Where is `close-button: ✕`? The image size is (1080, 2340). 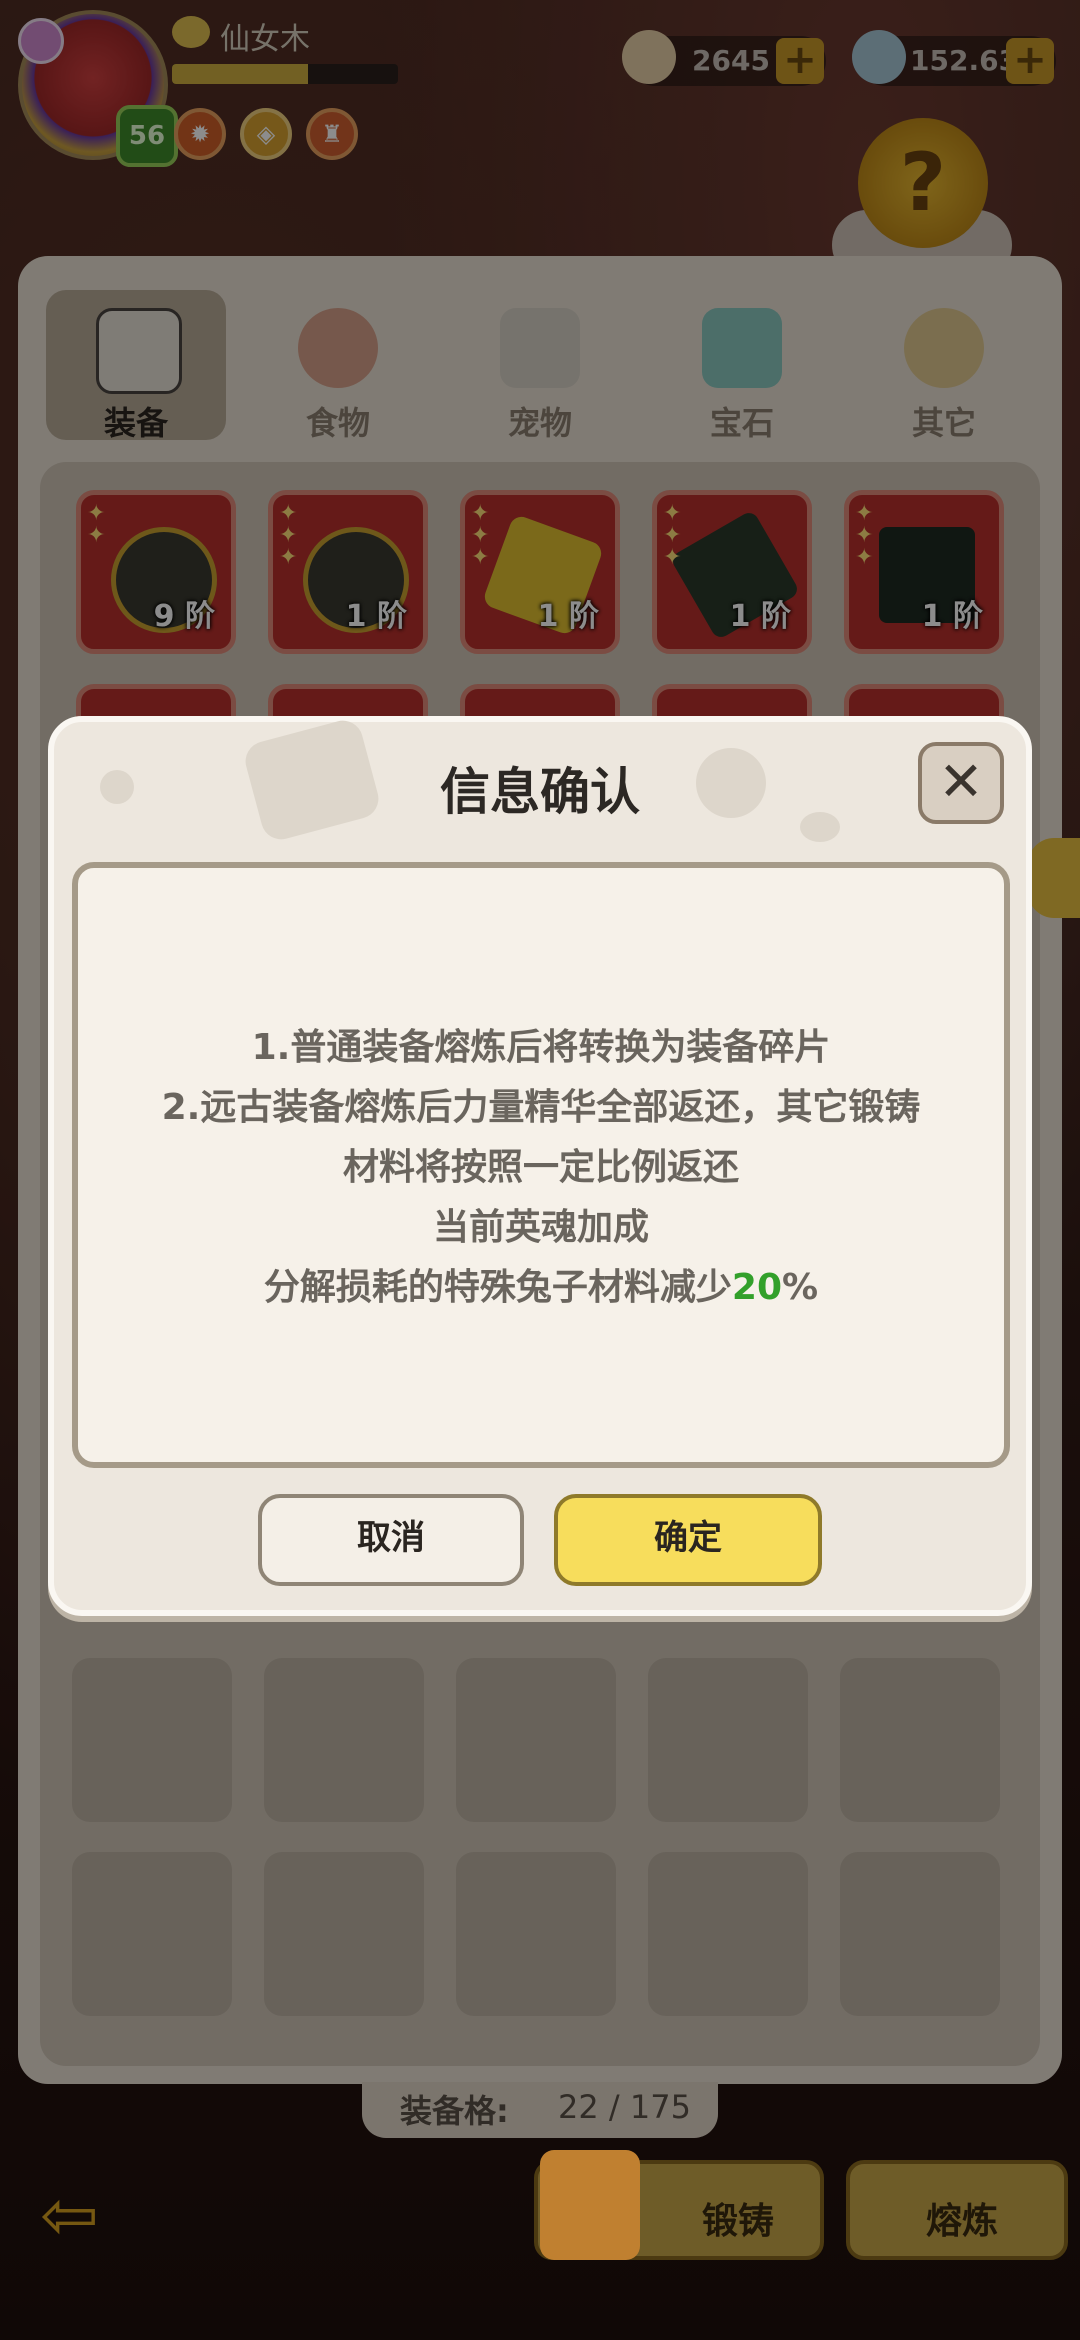
close-button: ✕ is located at coordinates (961, 783).